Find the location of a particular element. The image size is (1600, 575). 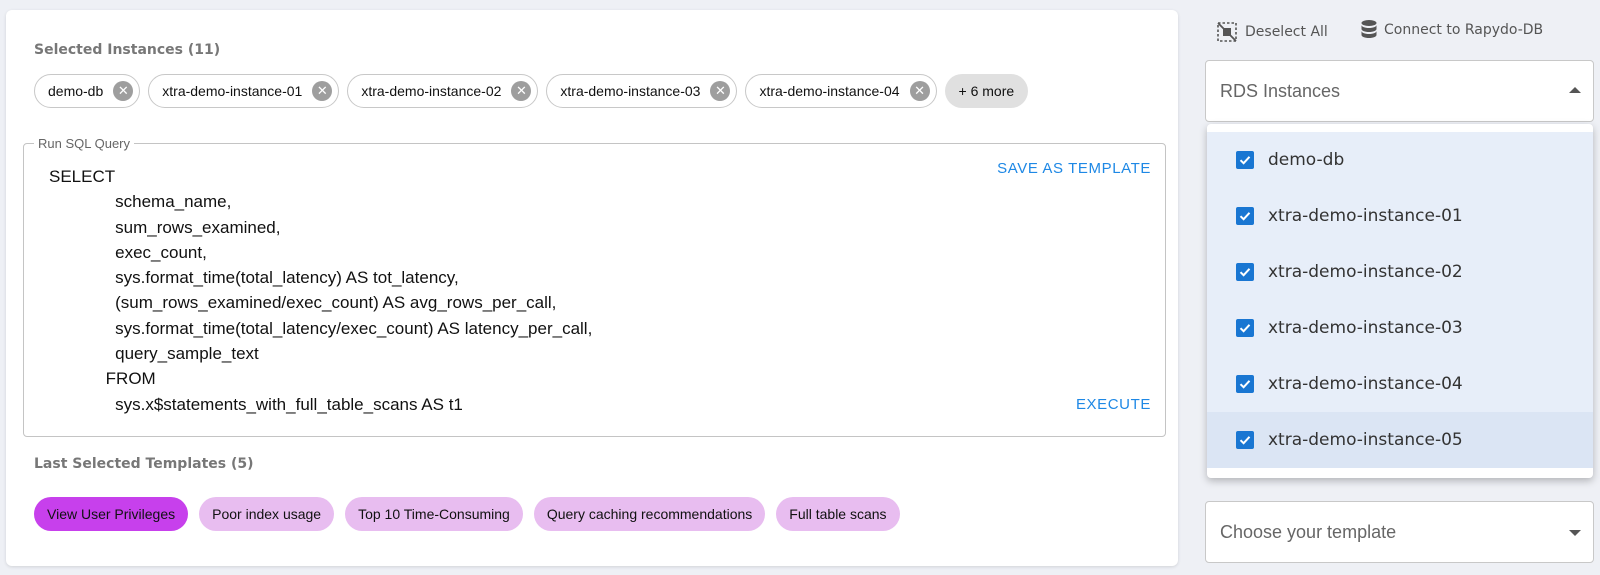

rds-option-label: xtra-demo-instance-03 is located at coordinates (1365, 328).